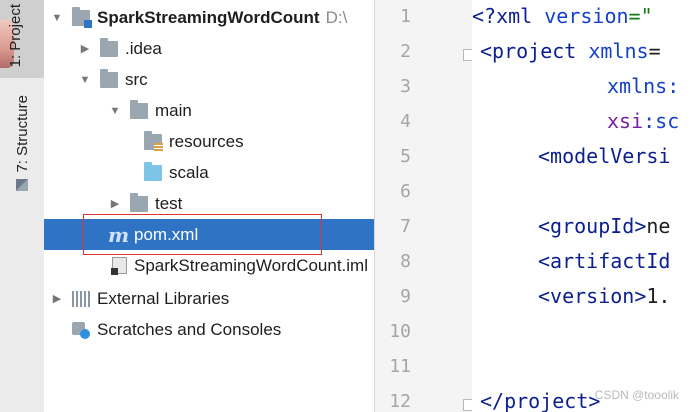 The height and width of the screenshot is (412, 691). What do you see at coordinates (640, 16) in the screenshot?
I see `attr-value: ="` at bounding box center [640, 16].